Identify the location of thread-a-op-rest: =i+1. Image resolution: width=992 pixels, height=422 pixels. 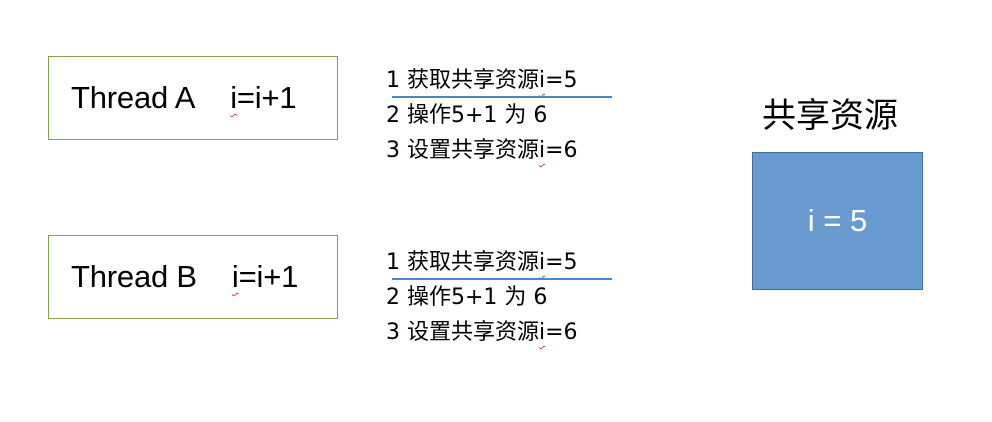
(266, 97).